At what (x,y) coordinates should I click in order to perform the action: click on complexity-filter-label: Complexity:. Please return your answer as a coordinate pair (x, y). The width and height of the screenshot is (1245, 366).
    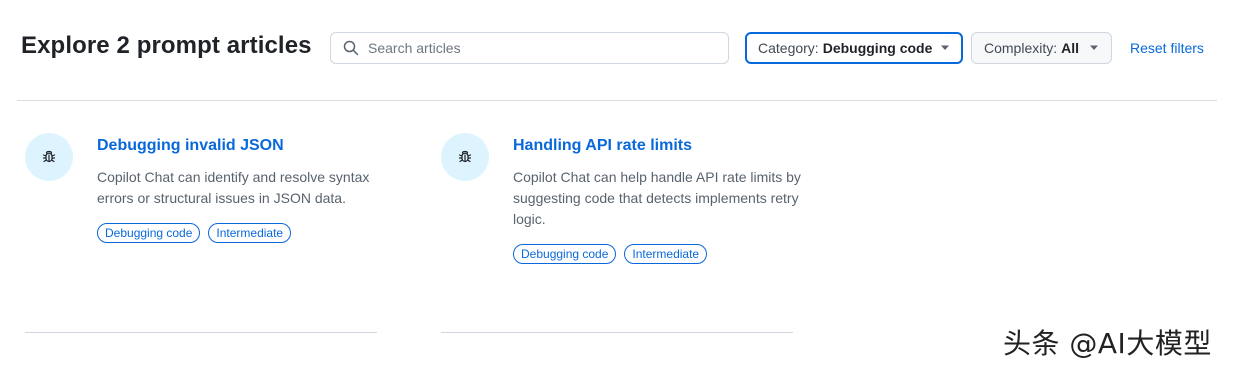
    Looking at the image, I should click on (1021, 48).